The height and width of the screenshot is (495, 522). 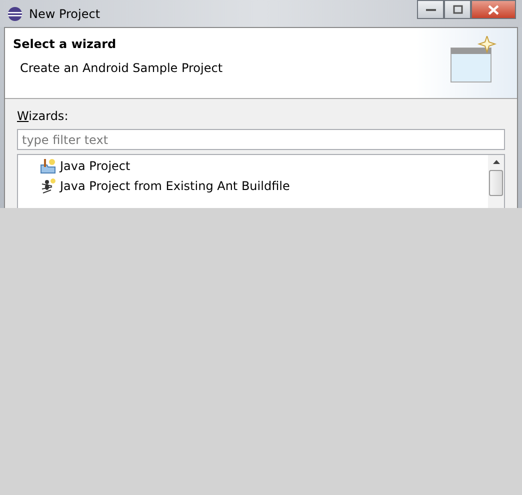 What do you see at coordinates (496, 162) in the screenshot?
I see `scroll-up-icon` at bounding box center [496, 162].